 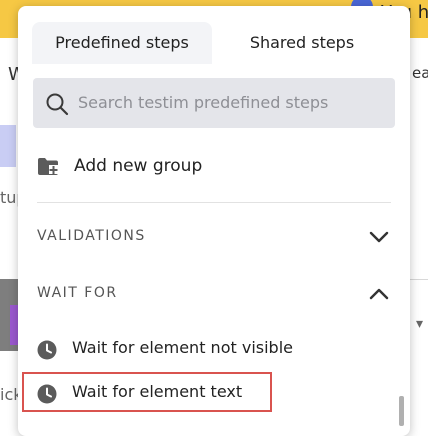 I want to click on chevron-down-icon, so click(x=379, y=237).